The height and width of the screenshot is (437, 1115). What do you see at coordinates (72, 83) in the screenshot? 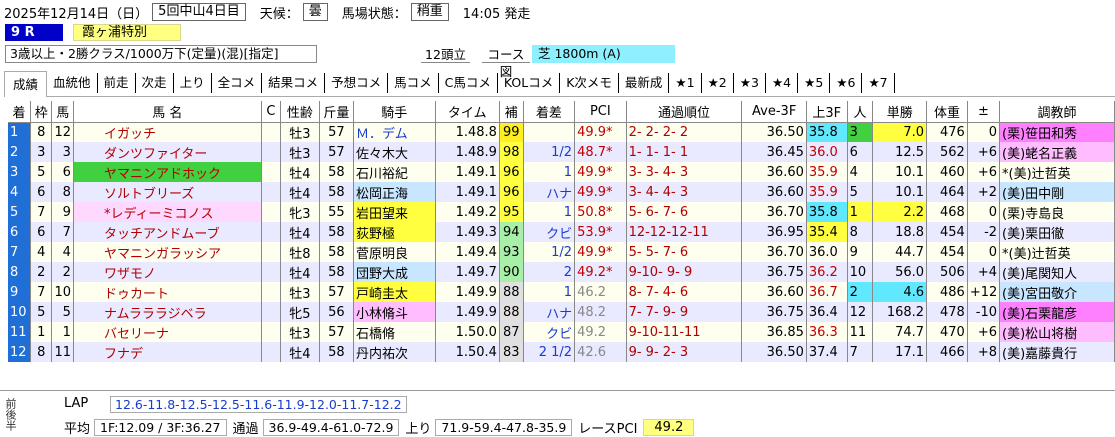
I see `tab-1: 血統他` at bounding box center [72, 83].